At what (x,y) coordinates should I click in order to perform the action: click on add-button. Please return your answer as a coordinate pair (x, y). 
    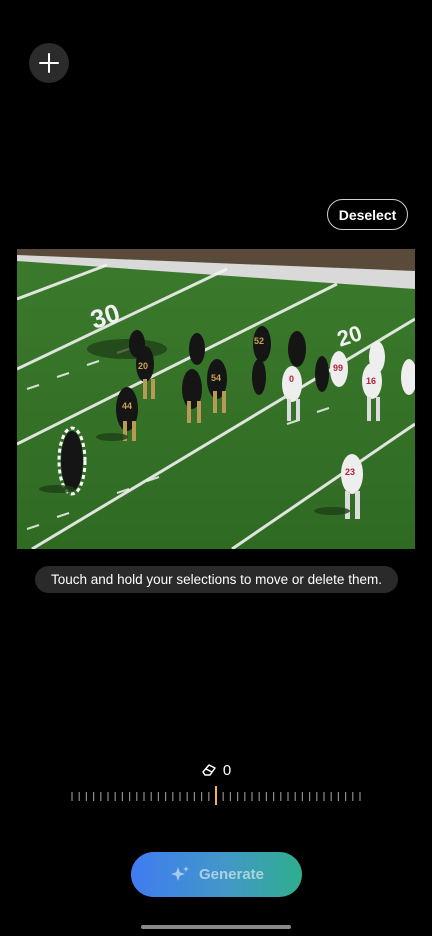
    Looking at the image, I should click on (49, 63).